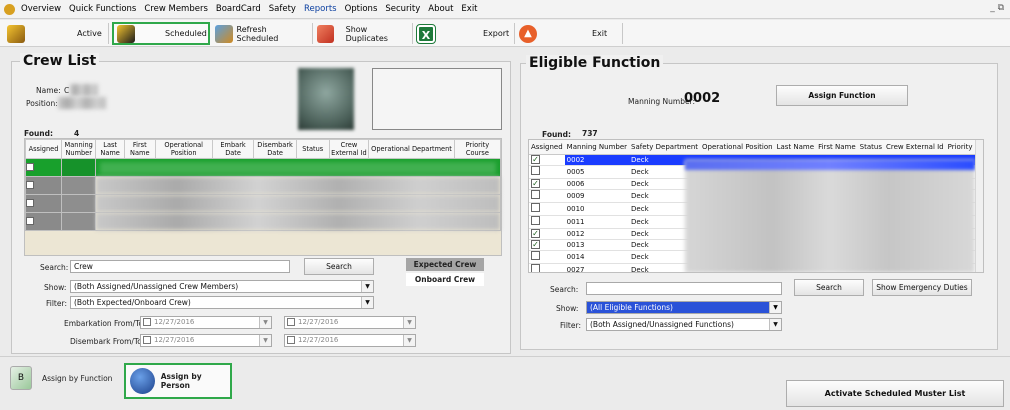 This screenshot has height=410, width=1010. Describe the element at coordinates (206, 340) in the screenshot. I see `disembark-from-date: 12/27/2016 ▼` at that location.